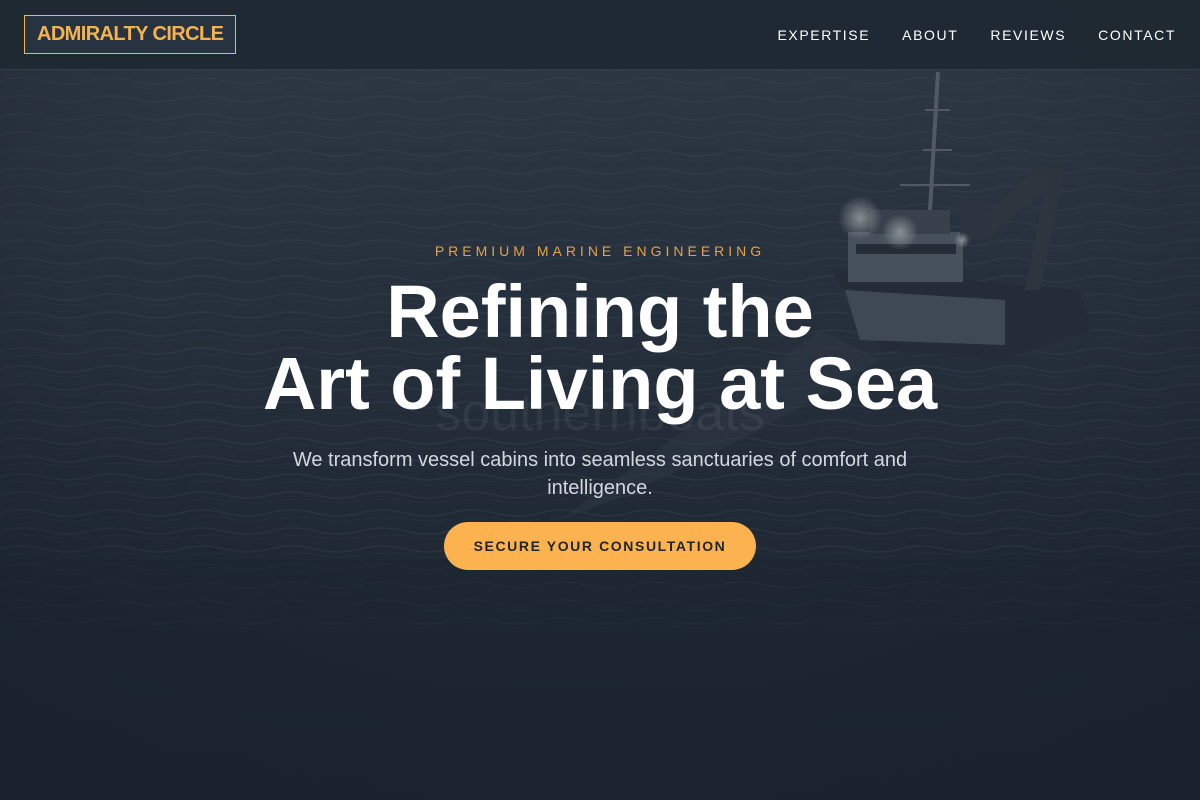  What do you see at coordinates (930, 35) in the screenshot?
I see `nav-link-about: ABOUT` at bounding box center [930, 35].